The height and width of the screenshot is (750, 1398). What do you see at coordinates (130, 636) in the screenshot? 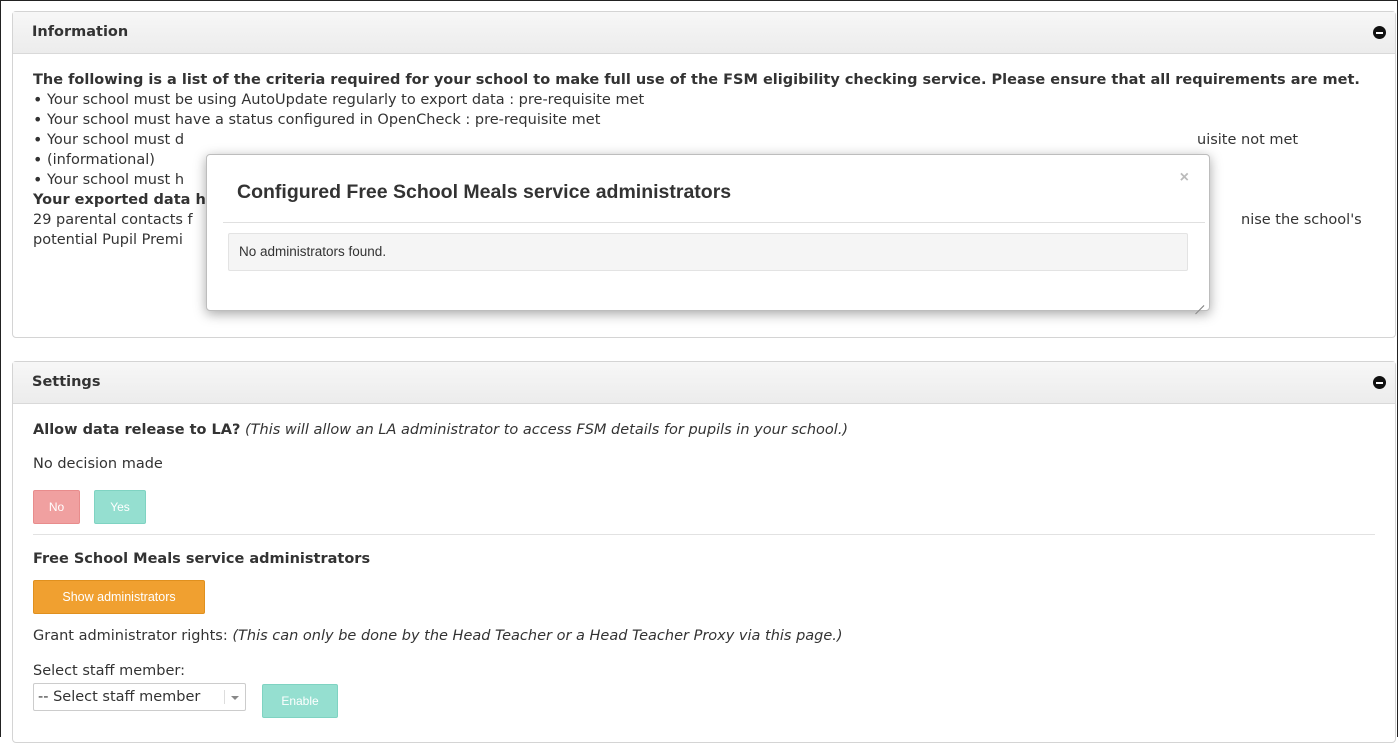
I see `grant-label: Grant administrator rights:` at bounding box center [130, 636].